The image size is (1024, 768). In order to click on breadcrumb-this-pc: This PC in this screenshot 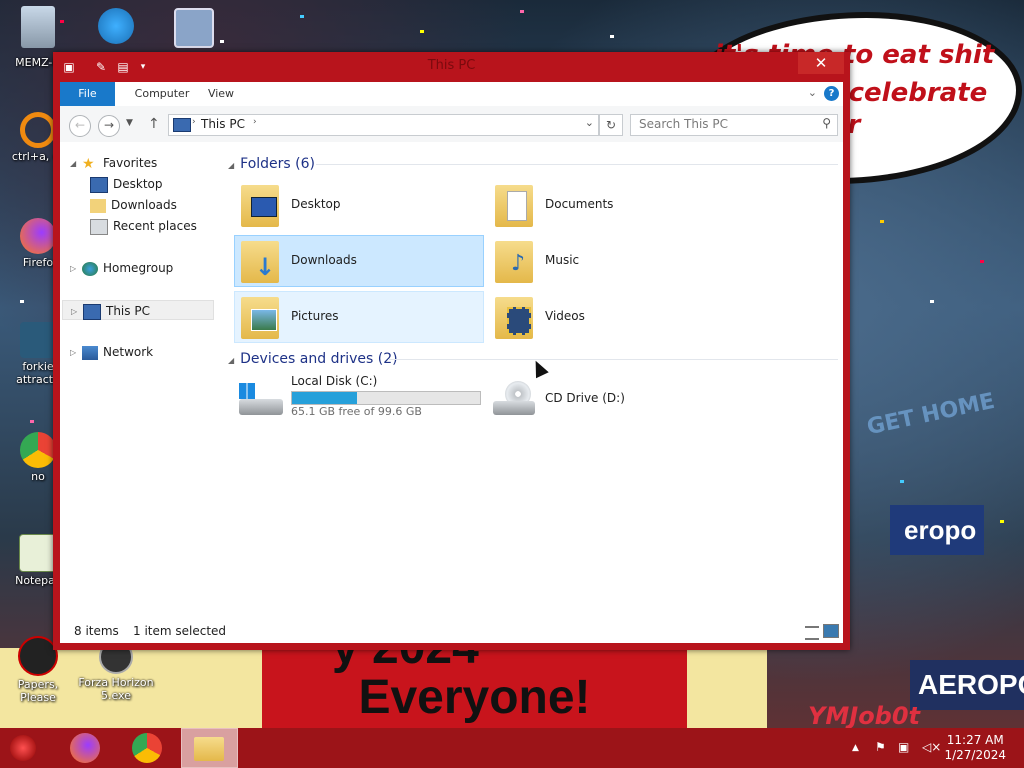, I will do `click(223, 124)`.